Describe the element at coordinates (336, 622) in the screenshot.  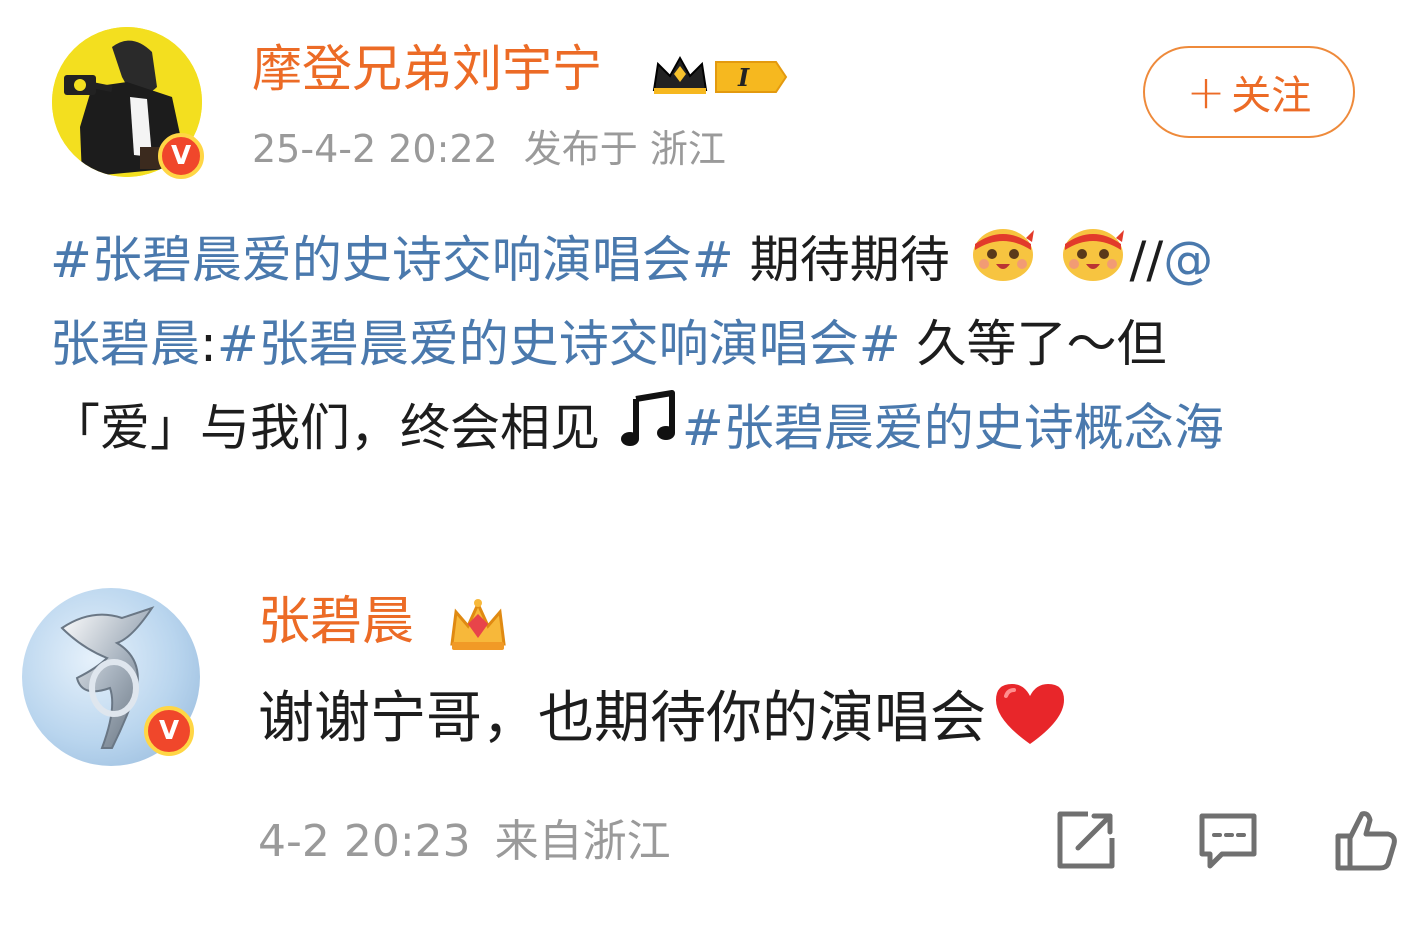
I see `commenter-name: 张碧晨` at that location.